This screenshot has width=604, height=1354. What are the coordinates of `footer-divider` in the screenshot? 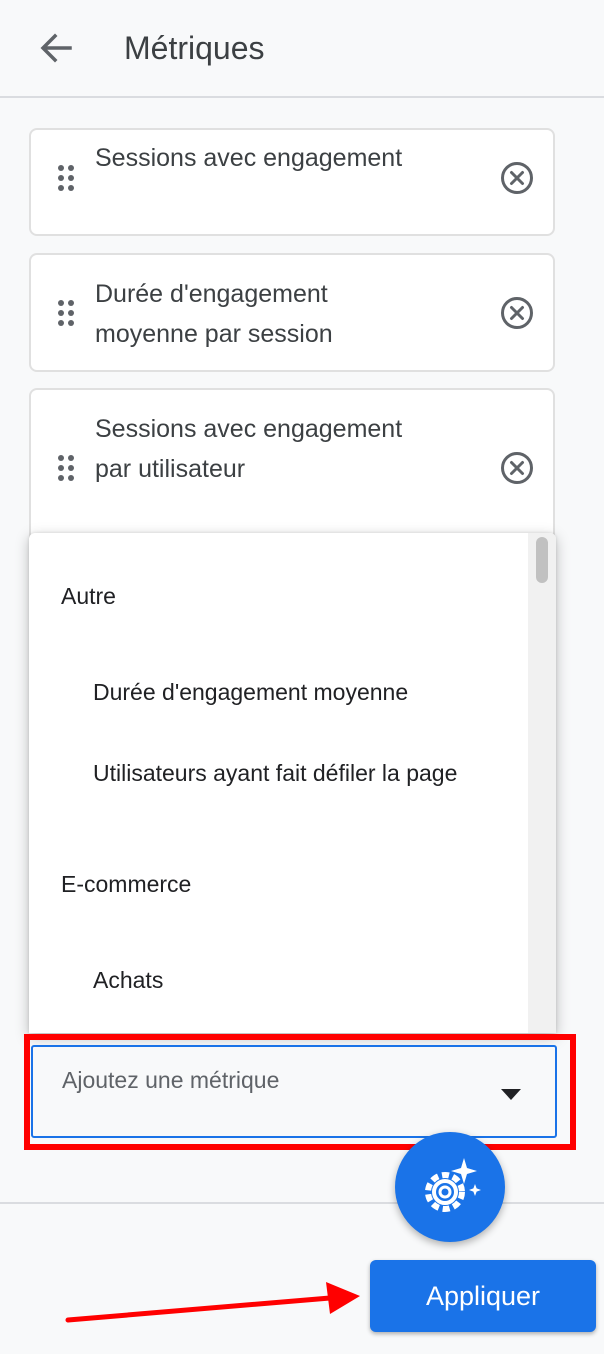 It's located at (302, 1203).